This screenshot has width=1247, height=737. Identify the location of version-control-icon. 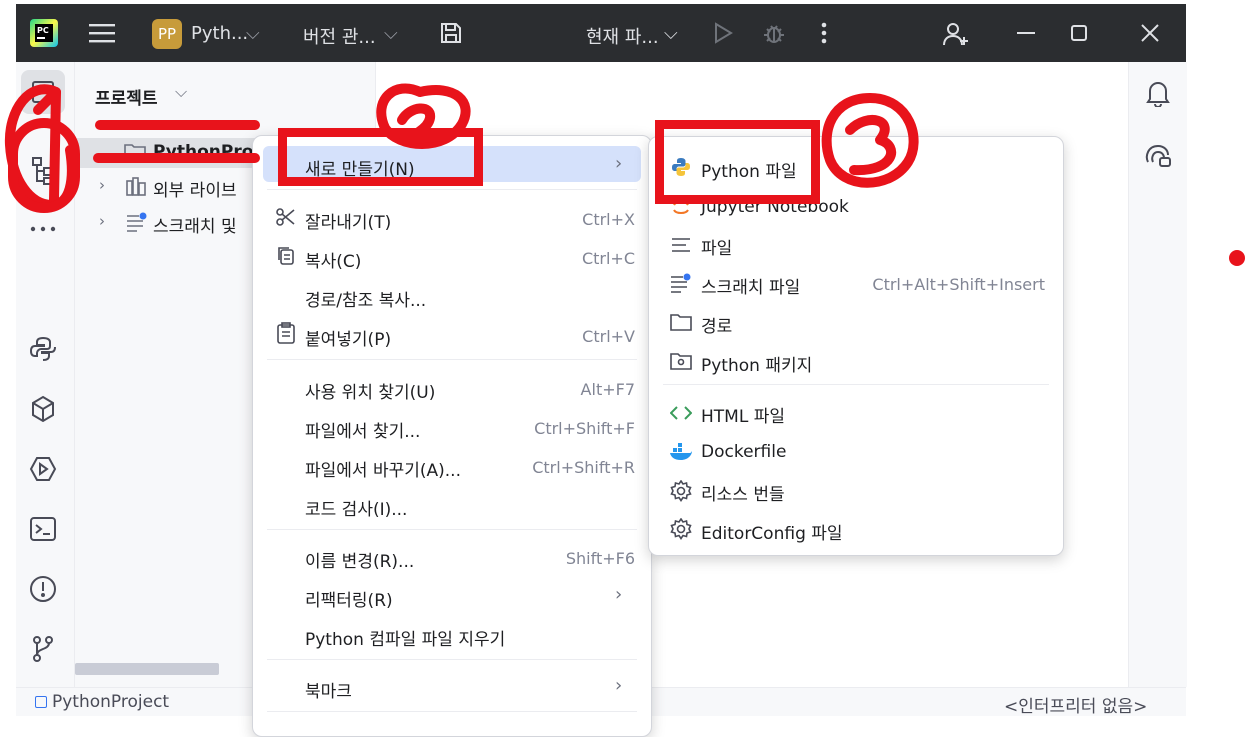
(43, 649).